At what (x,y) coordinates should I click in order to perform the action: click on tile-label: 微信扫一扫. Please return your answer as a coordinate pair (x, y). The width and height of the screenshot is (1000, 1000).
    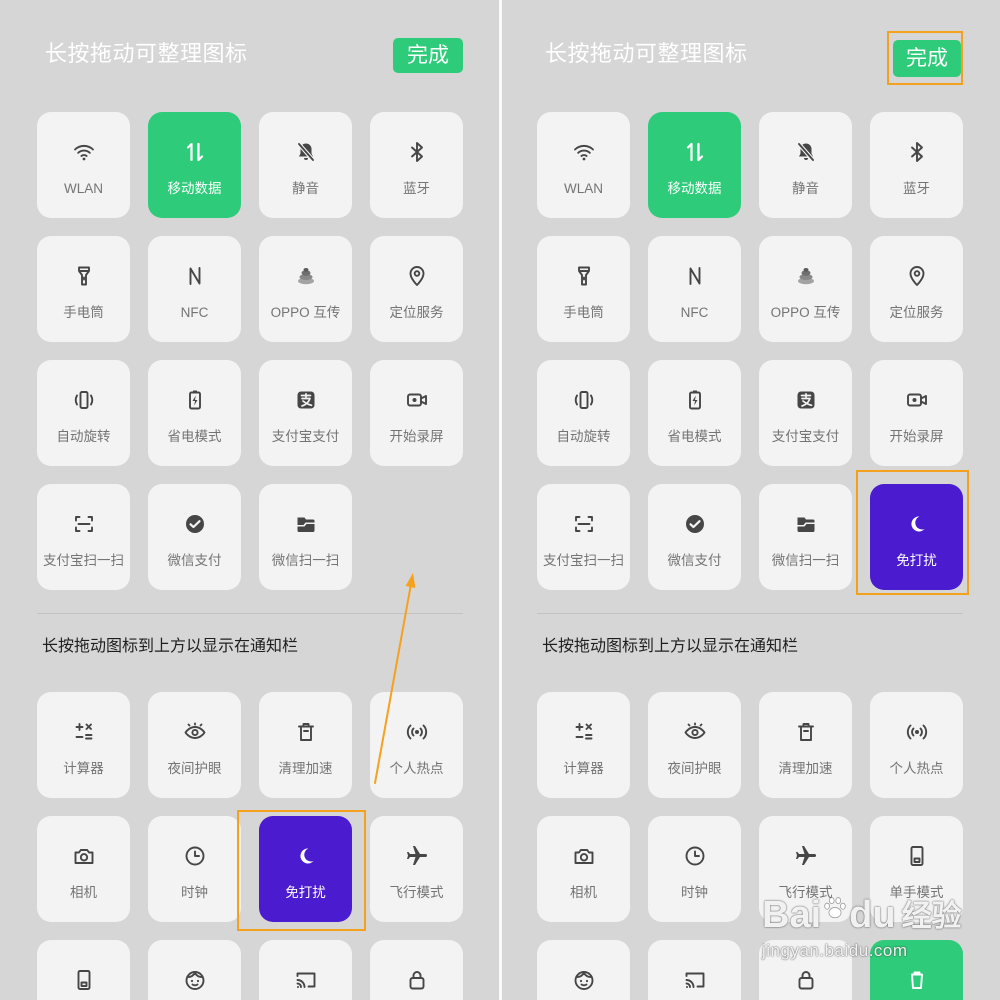
    Looking at the image, I should click on (305, 560).